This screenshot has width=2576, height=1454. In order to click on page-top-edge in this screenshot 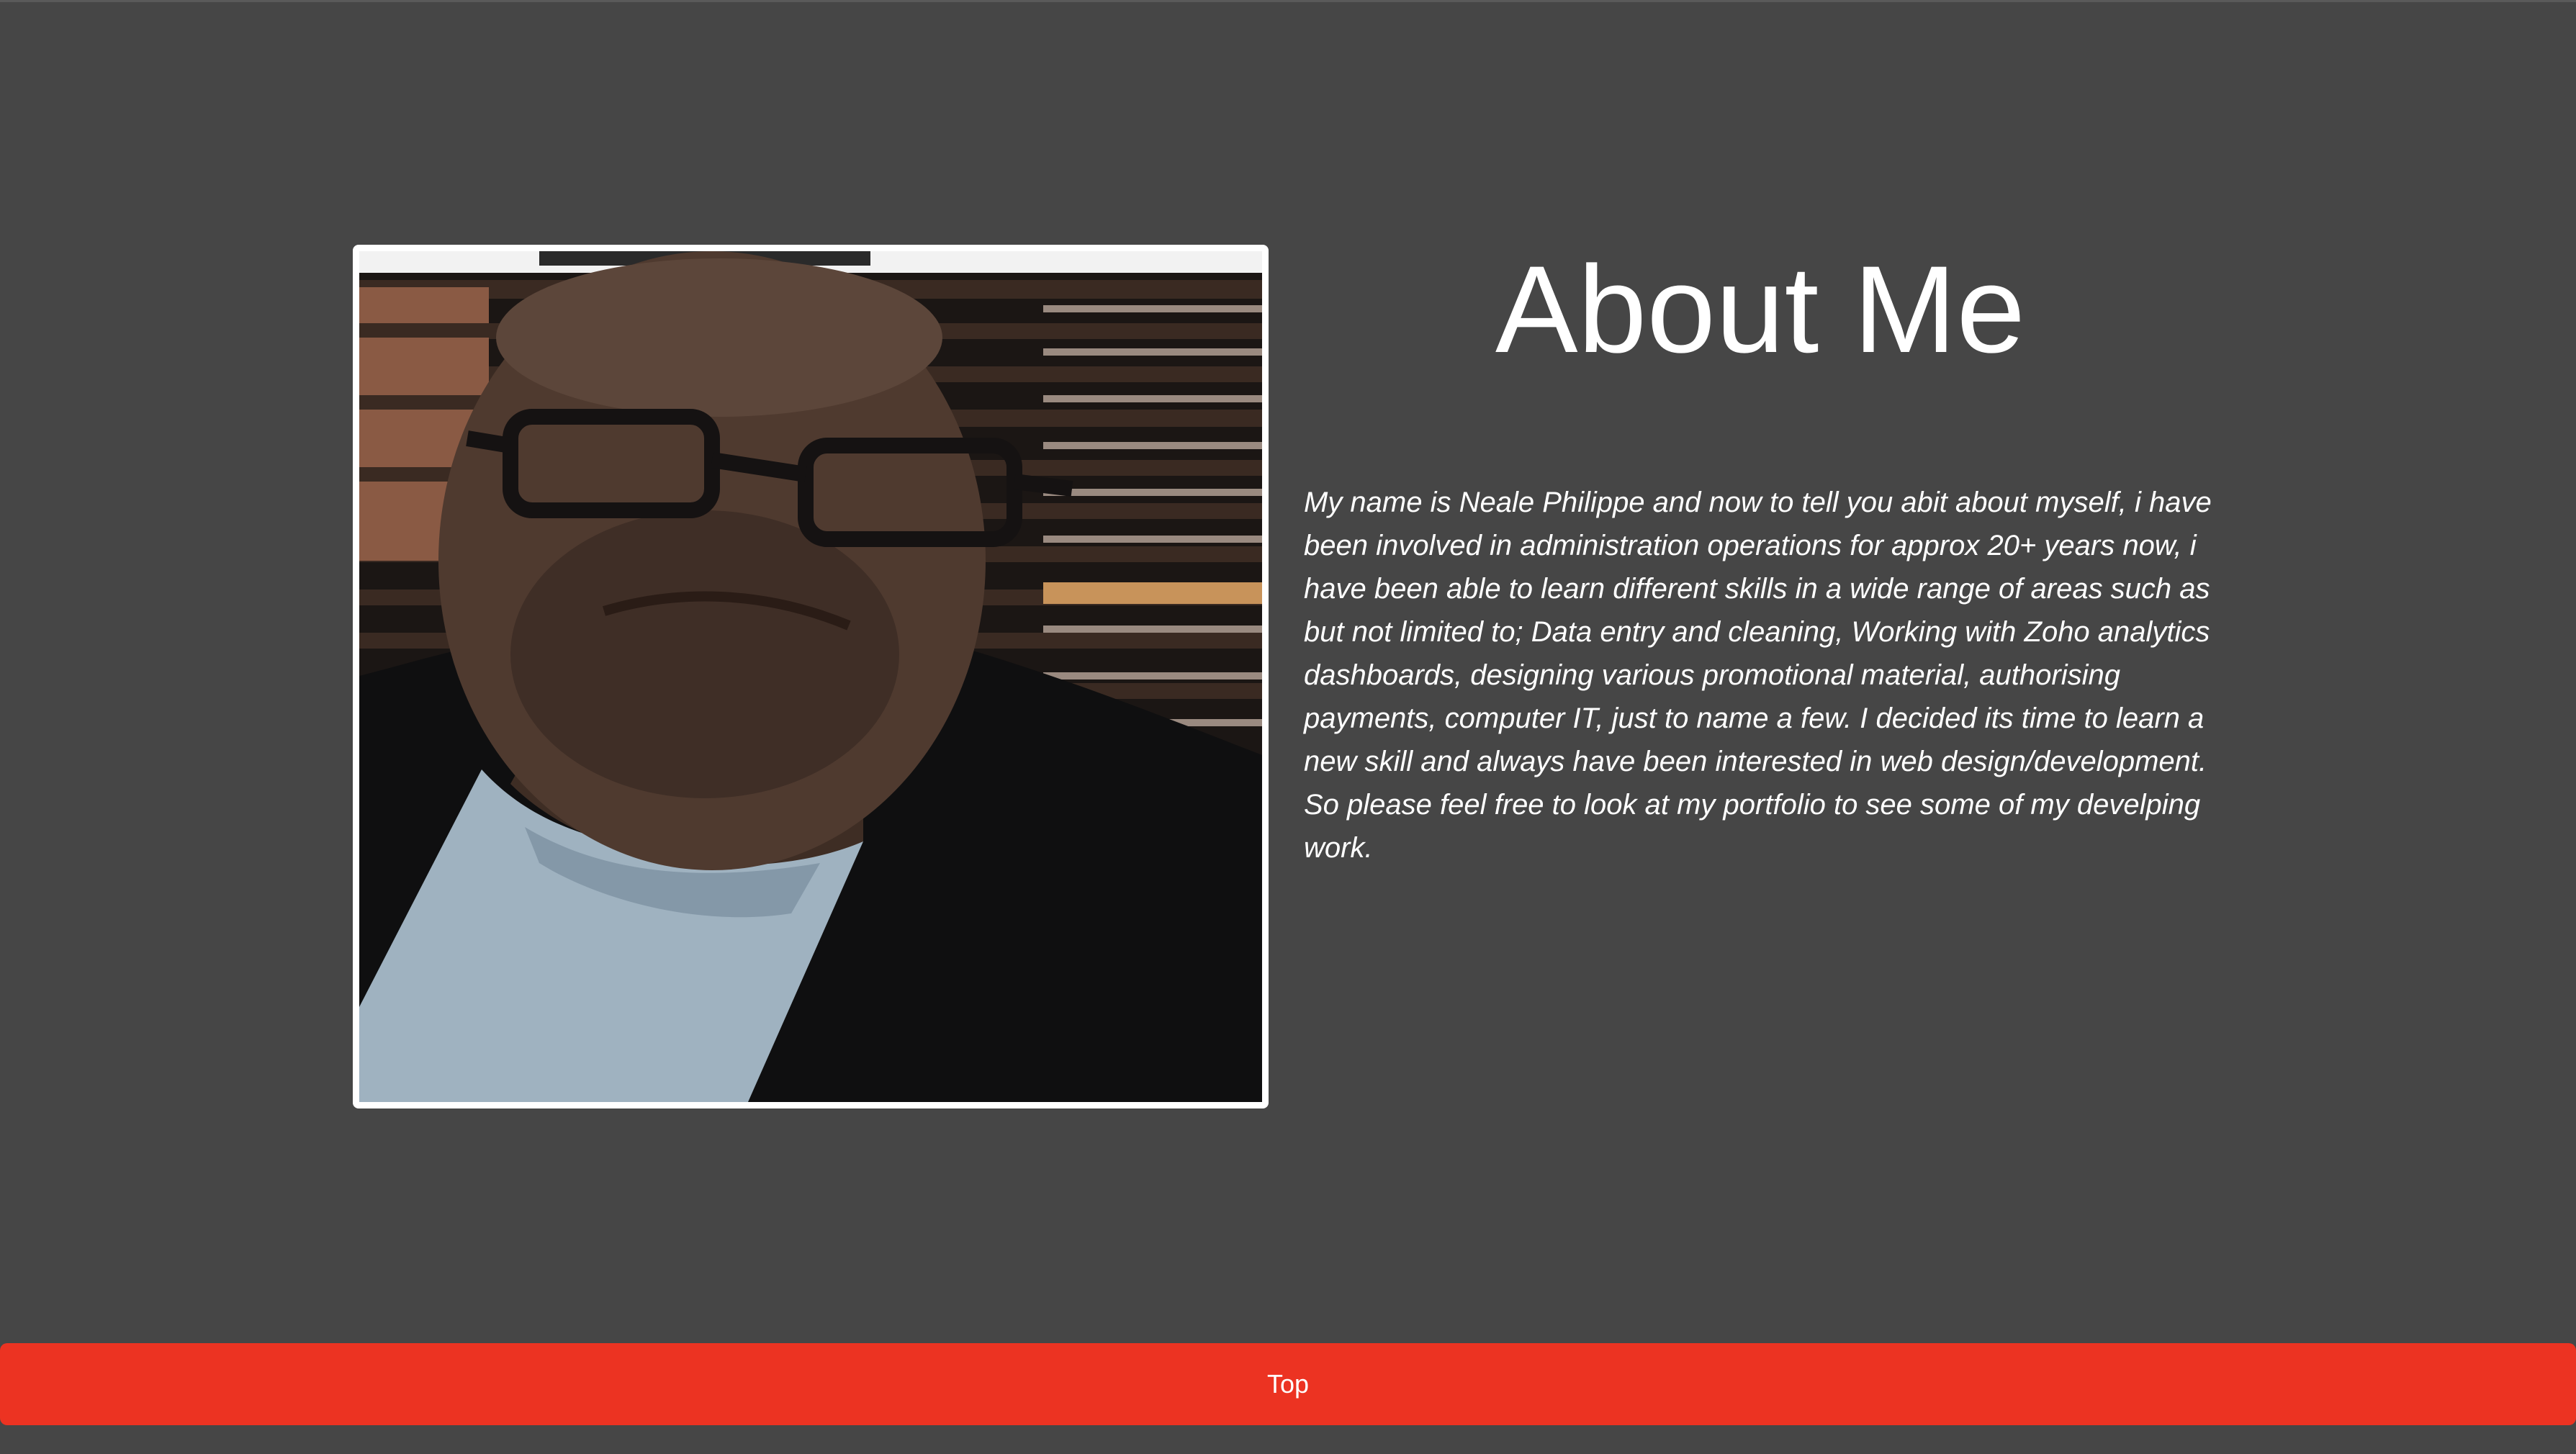, I will do `click(1288, 1)`.